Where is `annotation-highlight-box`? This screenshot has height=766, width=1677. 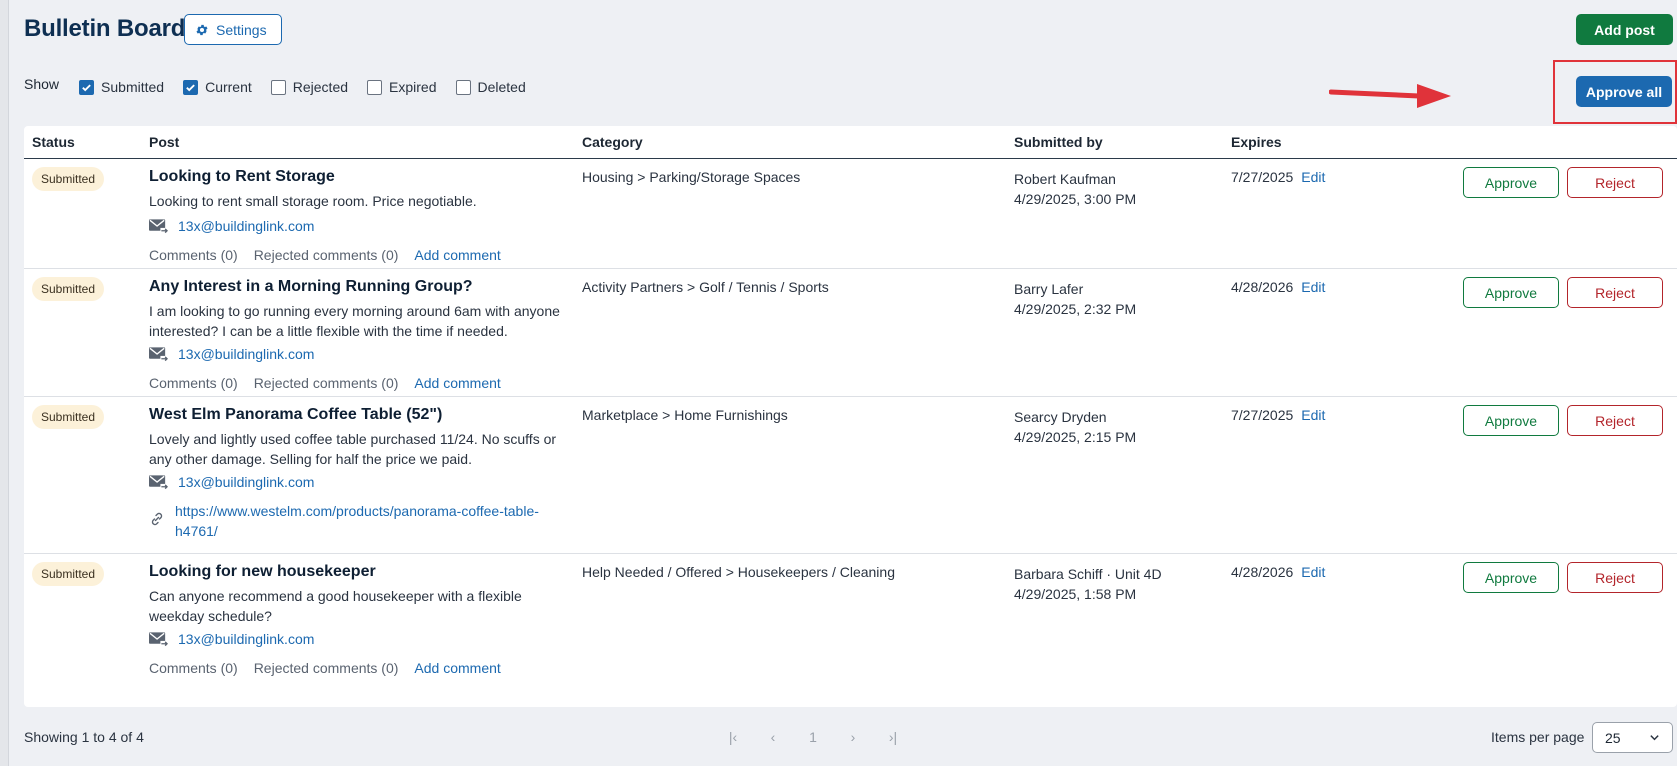
annotation-highlight-box is located at coordinates (1615, 92).